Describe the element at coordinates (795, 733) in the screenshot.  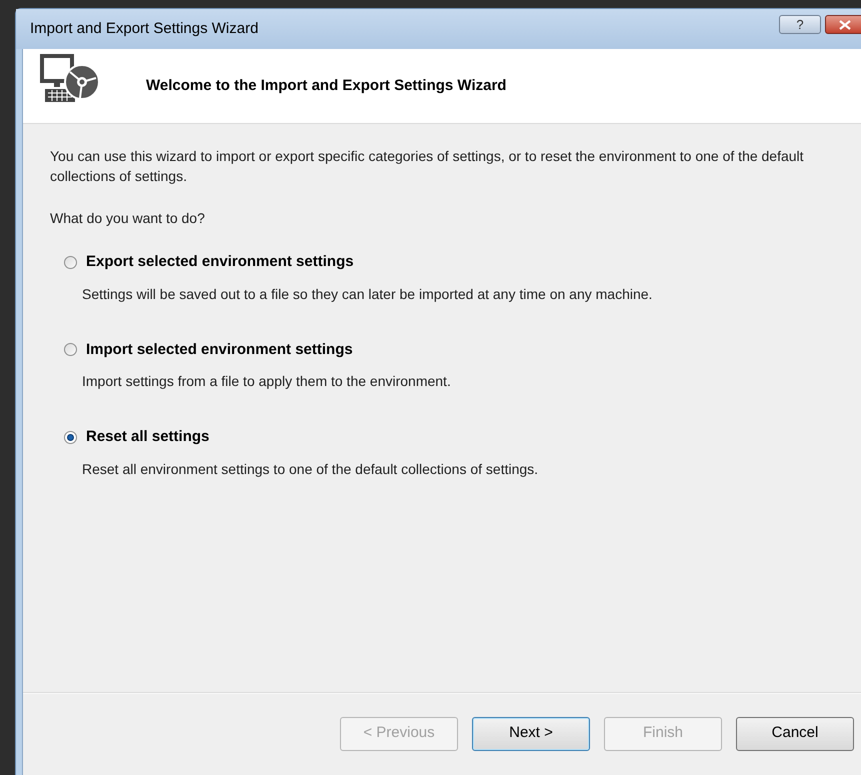
I see `wizard-button: Cancel` at that location.